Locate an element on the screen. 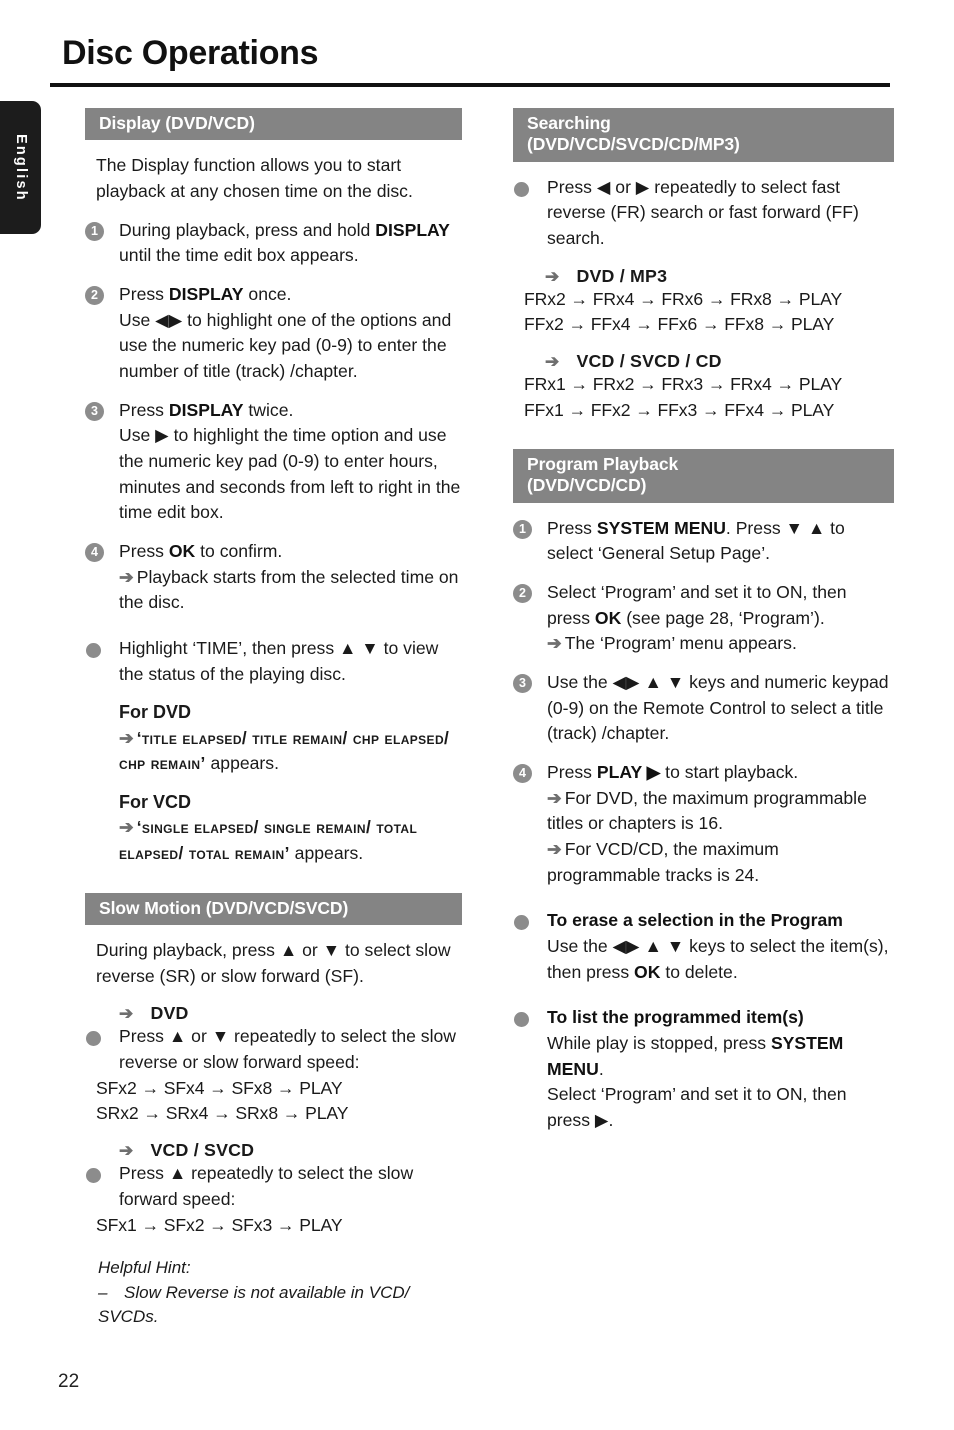 This screenshot has width=954, height=1430. list-programmed-text-pre: While play is stopped, press is located at coordinates (659, 1043).